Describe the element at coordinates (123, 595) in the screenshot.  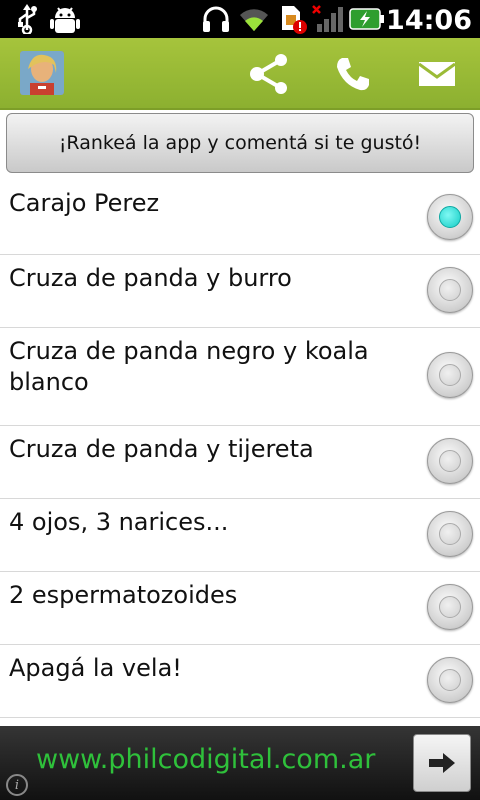
I see `option-label: 2 espermatozoides` at that location.